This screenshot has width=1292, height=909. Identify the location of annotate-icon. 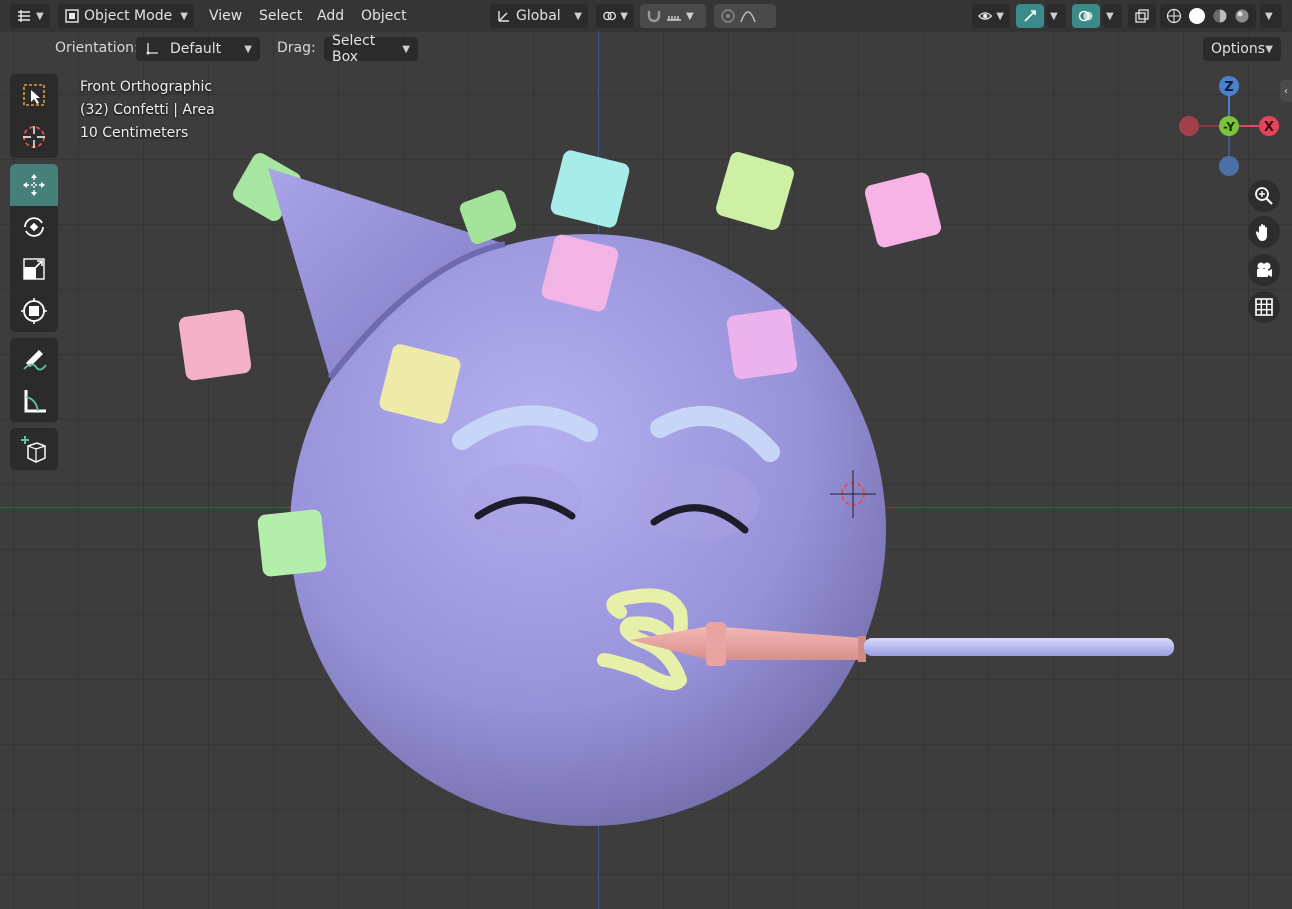
(35, 360).